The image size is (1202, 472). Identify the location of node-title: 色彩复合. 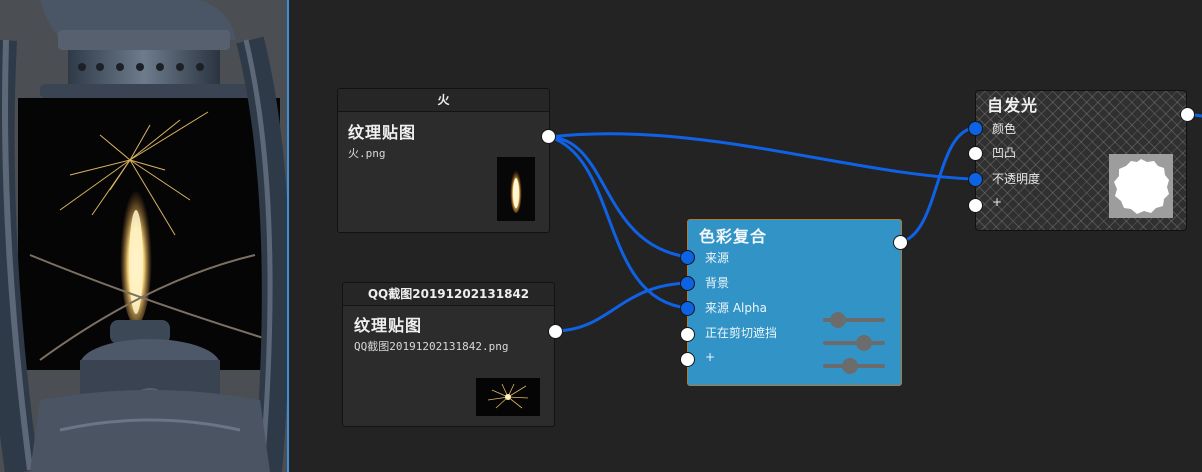
(733, 236).